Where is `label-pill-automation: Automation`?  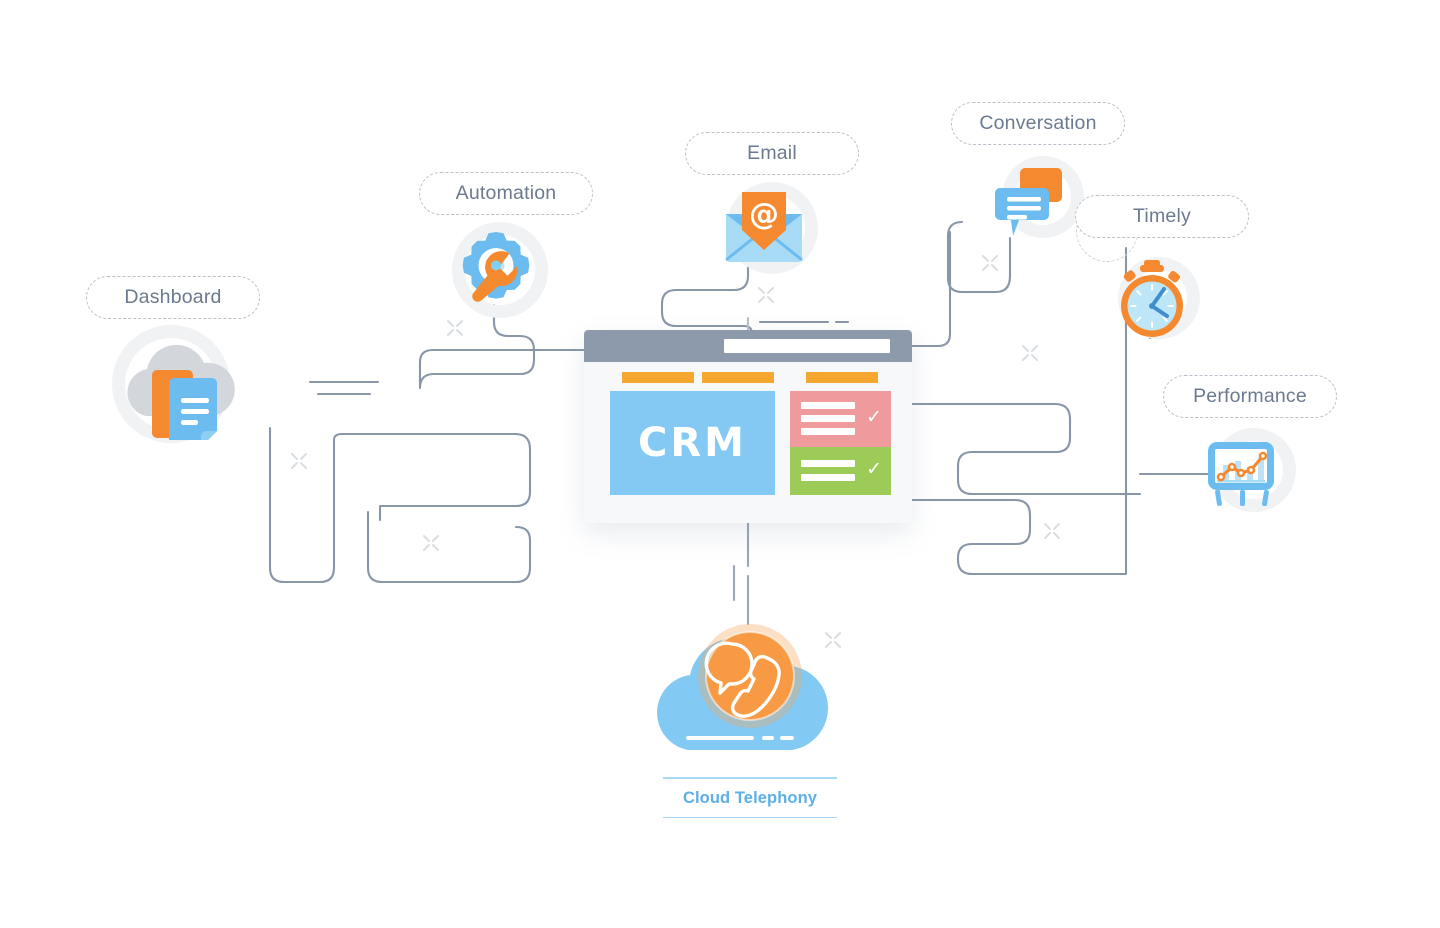
label-pill-automation: Automation is located at coordinates (506, 193).